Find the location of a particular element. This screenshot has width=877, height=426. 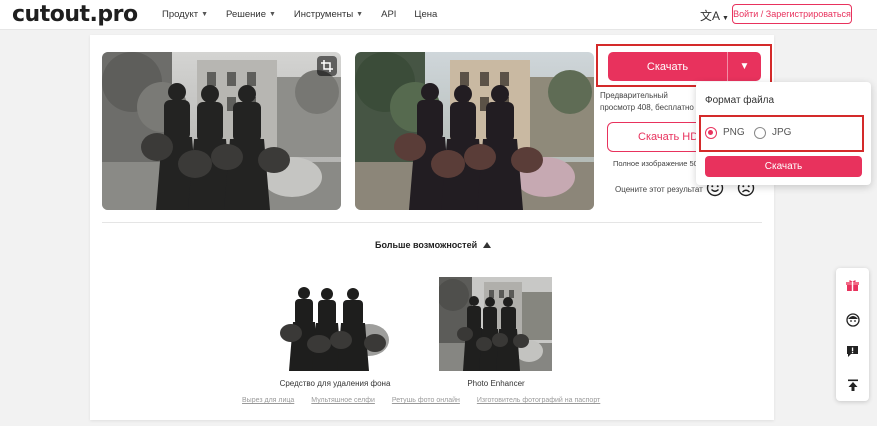

divider is located at coordinates (432, 222).